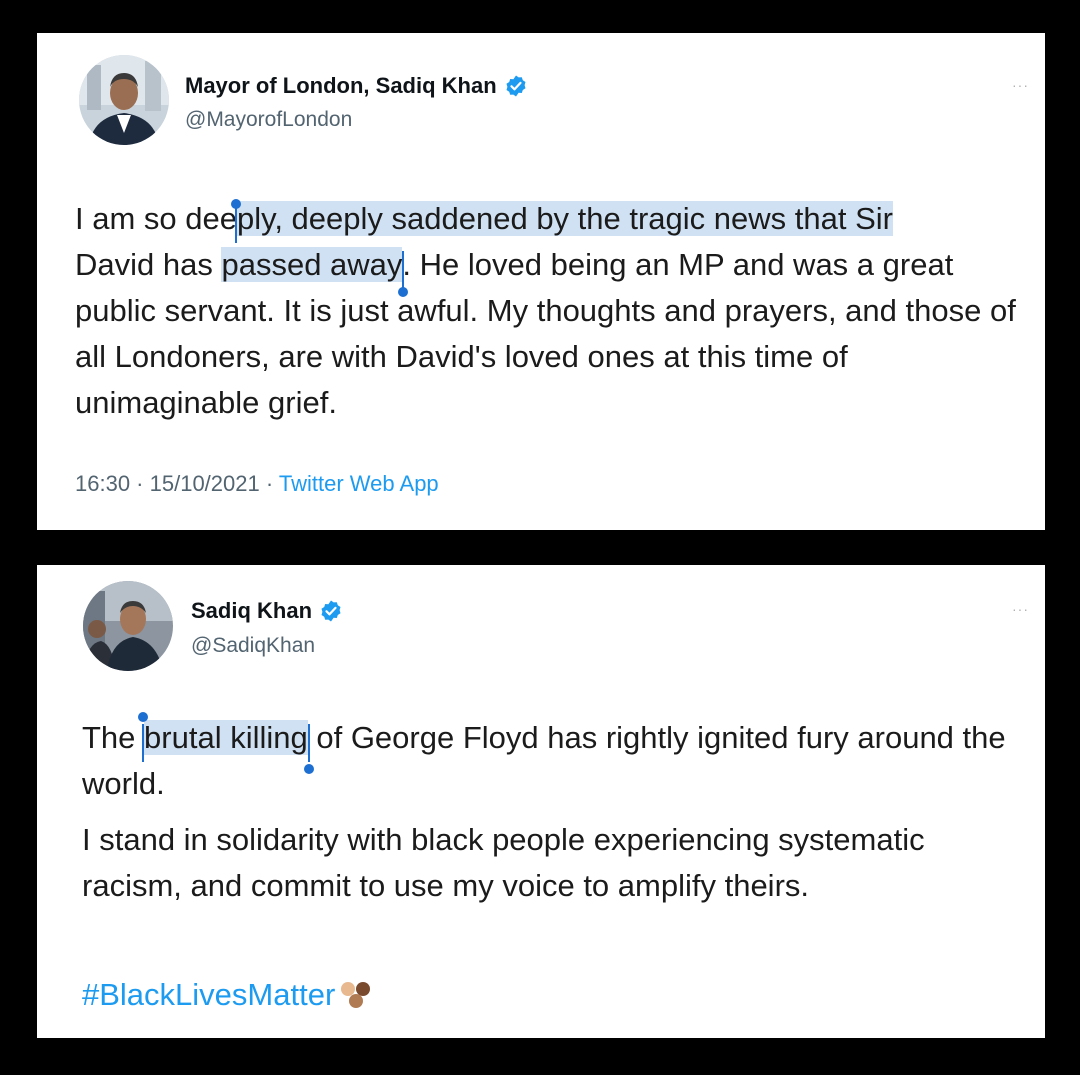 This screenshot has width=1080, height=1075. I want to click on author-row: Sadiq Khan, so click(267, 611).